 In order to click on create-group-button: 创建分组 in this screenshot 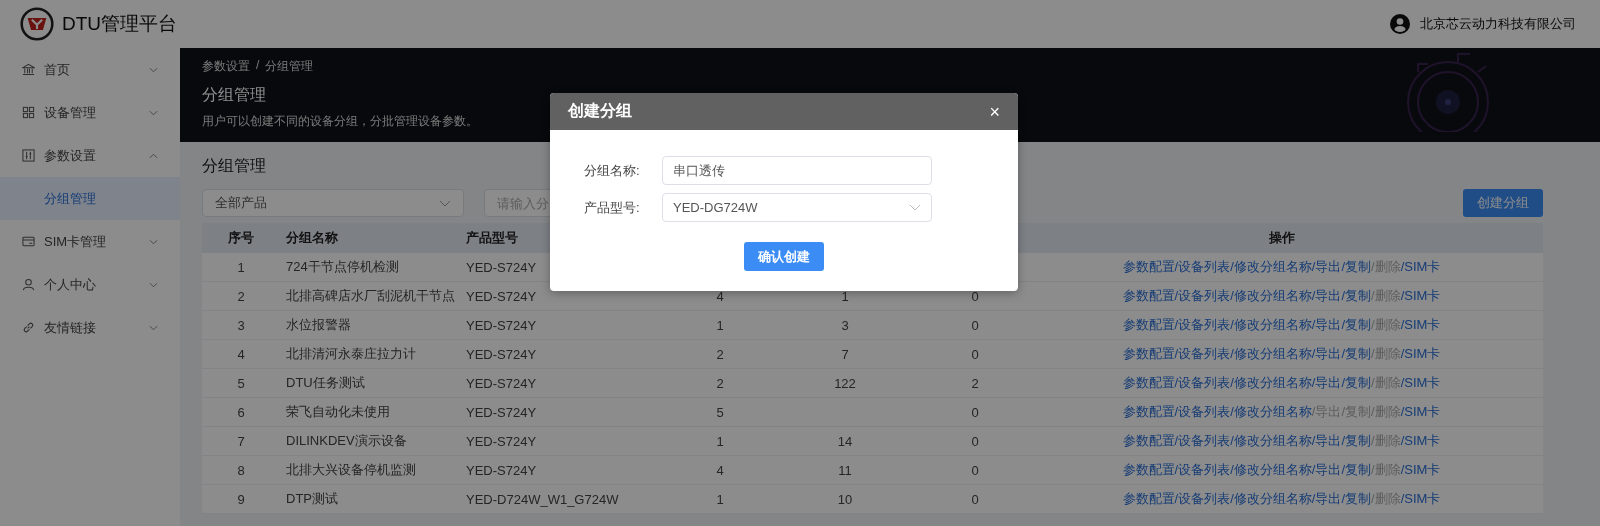, I will do `click(1503, 203)`.